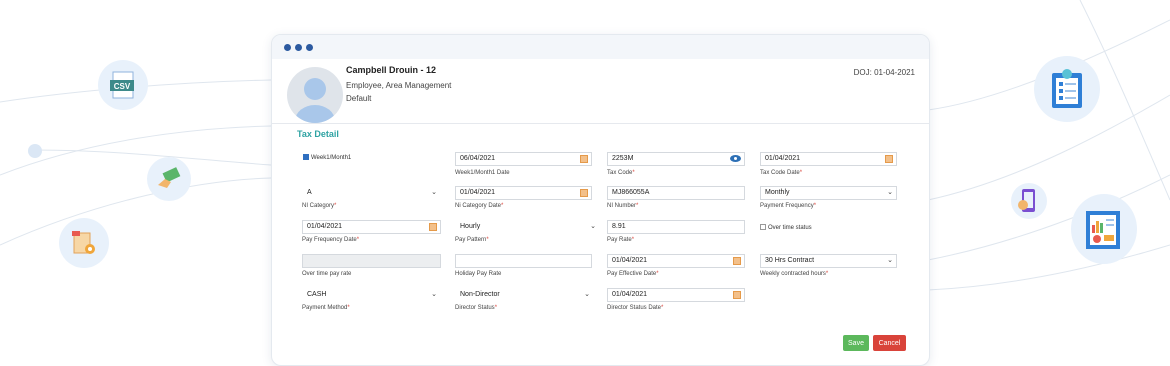 The width and height of the screenshot is (1170, 366). Describe the element at coordinates (884, 72) in the screenshot. I see `date-of-joining: DOJ: 01-04-2021` at that location.